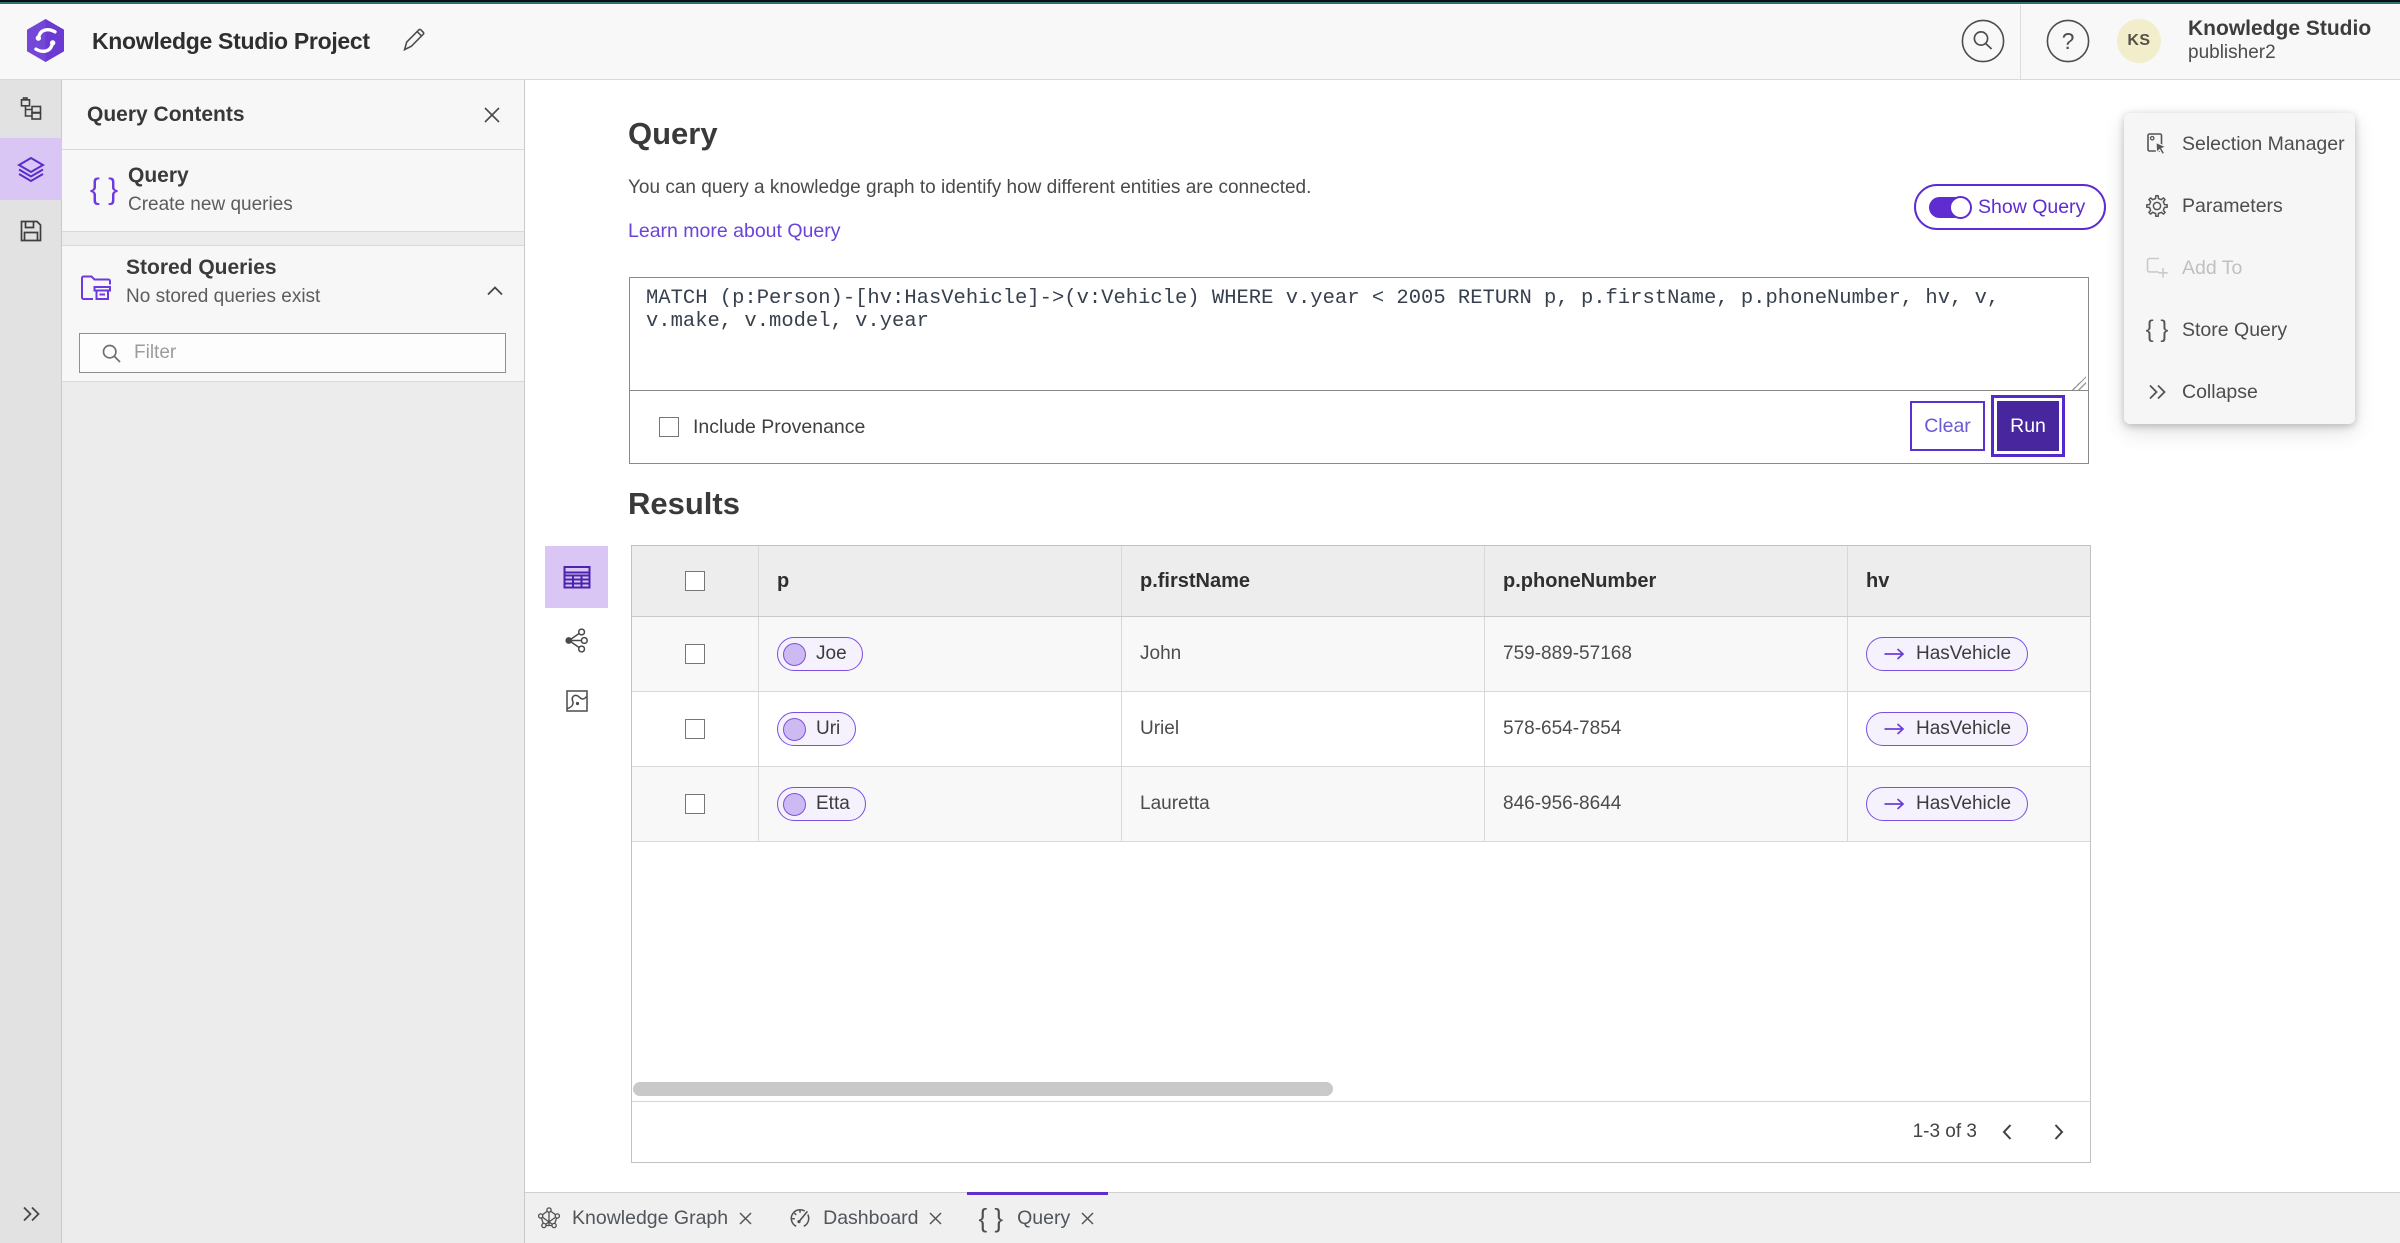 The width and height of the screenshot is (2400, 1243). What do you see at coordinates (800, 1218) in the screenshot?
I see `dashboard-icon` at bounding box center [800, 1218].